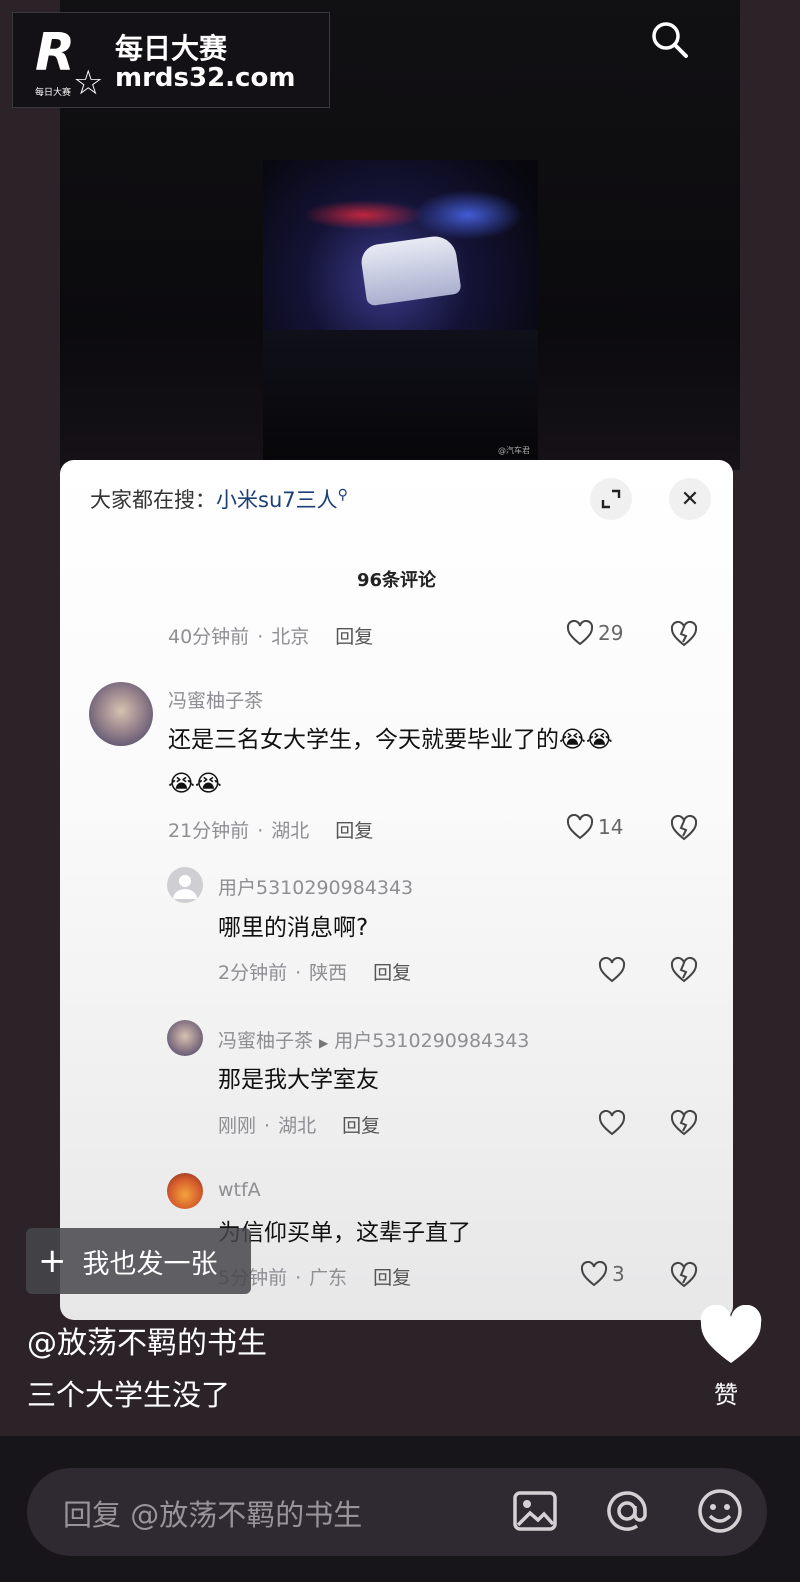  I want to click on video-watermark: @汽车君, so click(514, 450).